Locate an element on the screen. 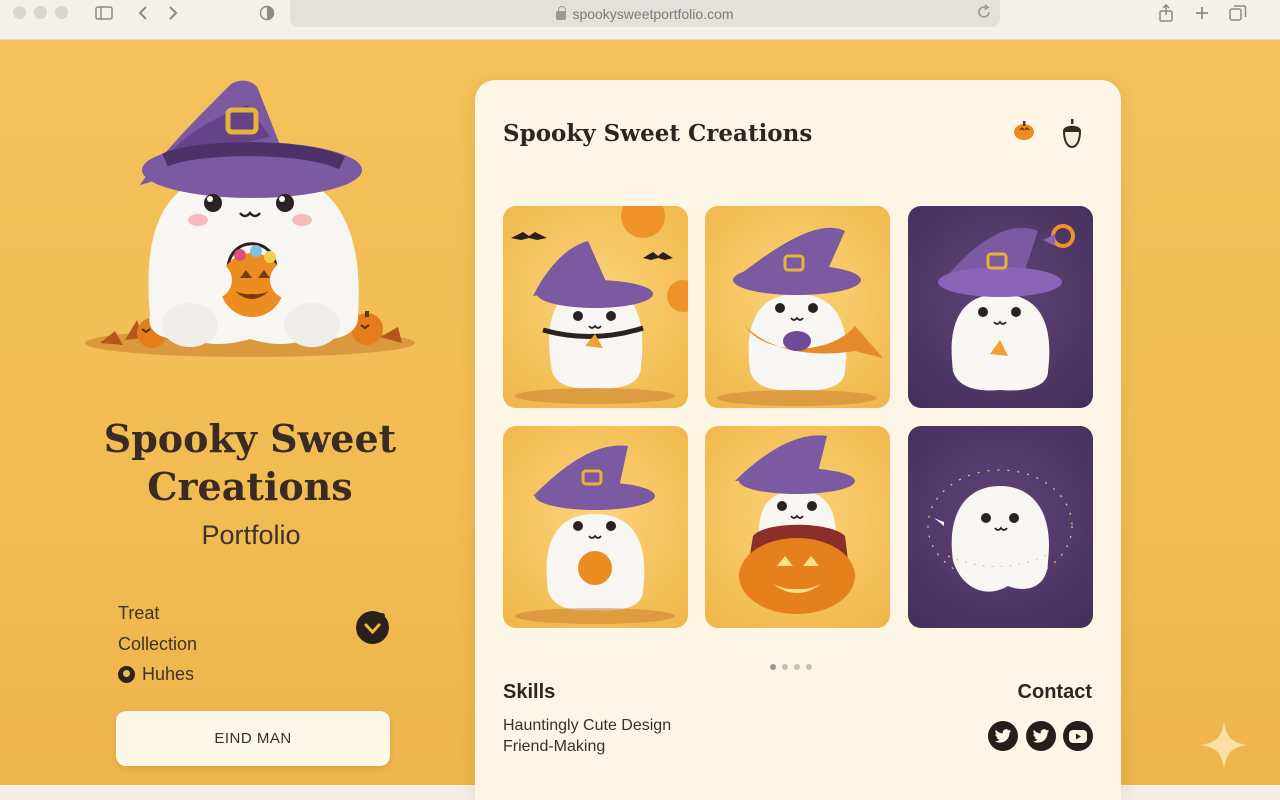 Image resolution: width=1280 pixels, height=800 pixels. address-bar: spookysweetportfolio.com is located at coordinates (645, 13).